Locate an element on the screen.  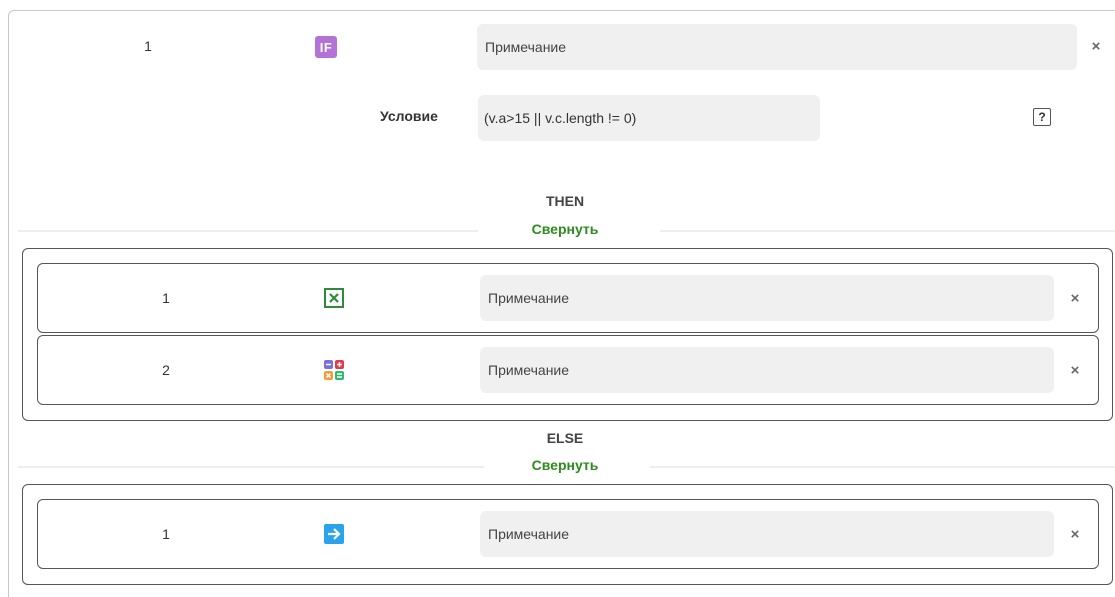
then-collapse-link: Свернуть is located at coordinates (565, 229).